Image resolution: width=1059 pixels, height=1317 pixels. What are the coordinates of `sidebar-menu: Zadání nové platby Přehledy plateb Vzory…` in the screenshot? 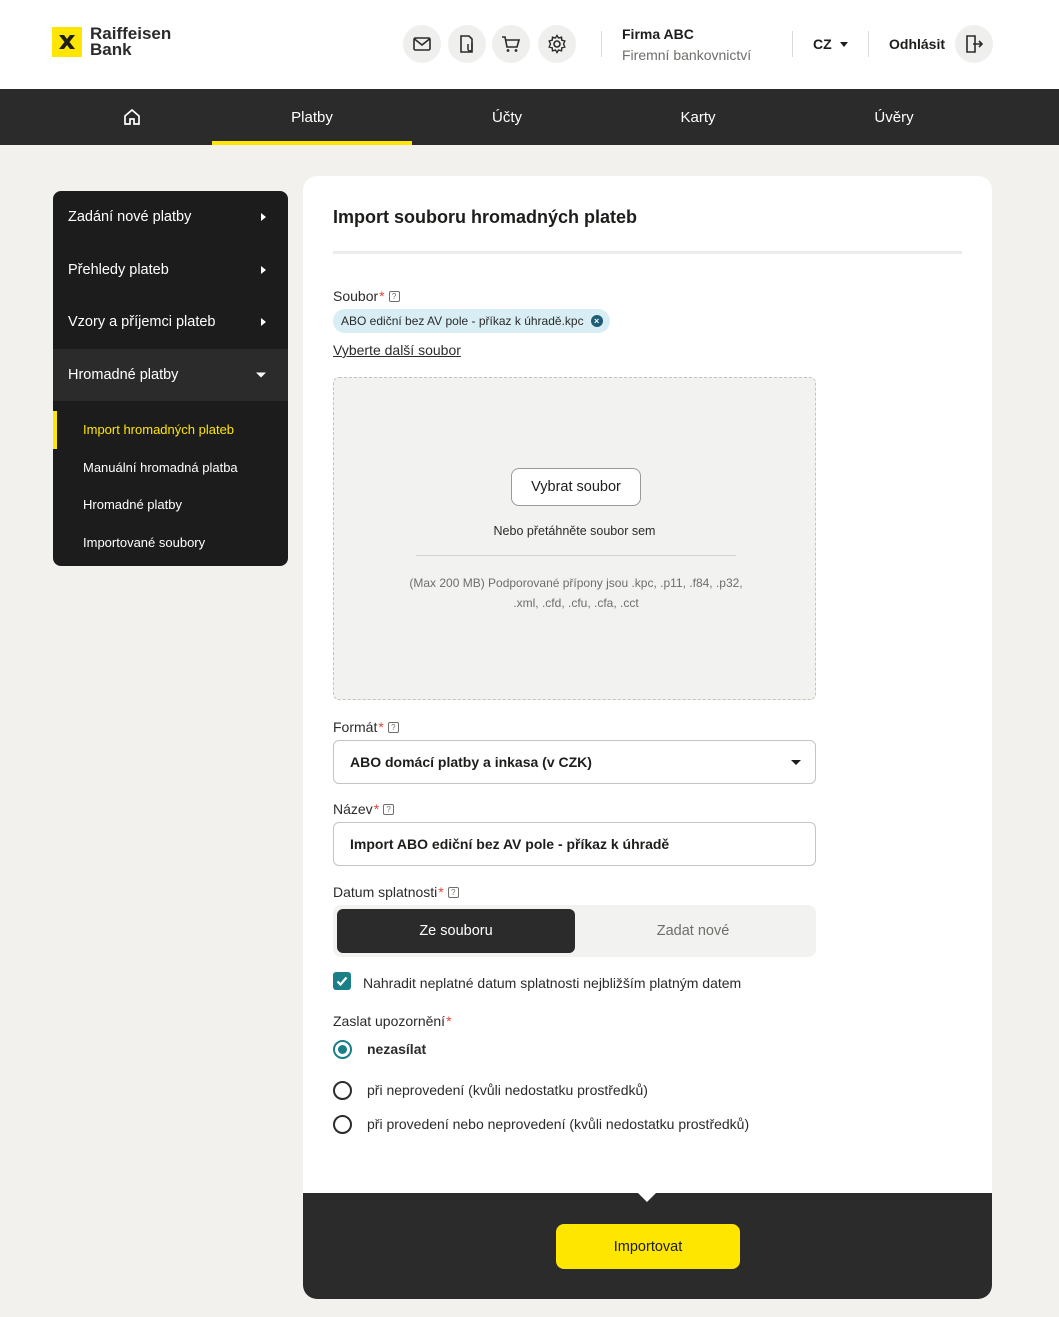 It's located at (170, 378).